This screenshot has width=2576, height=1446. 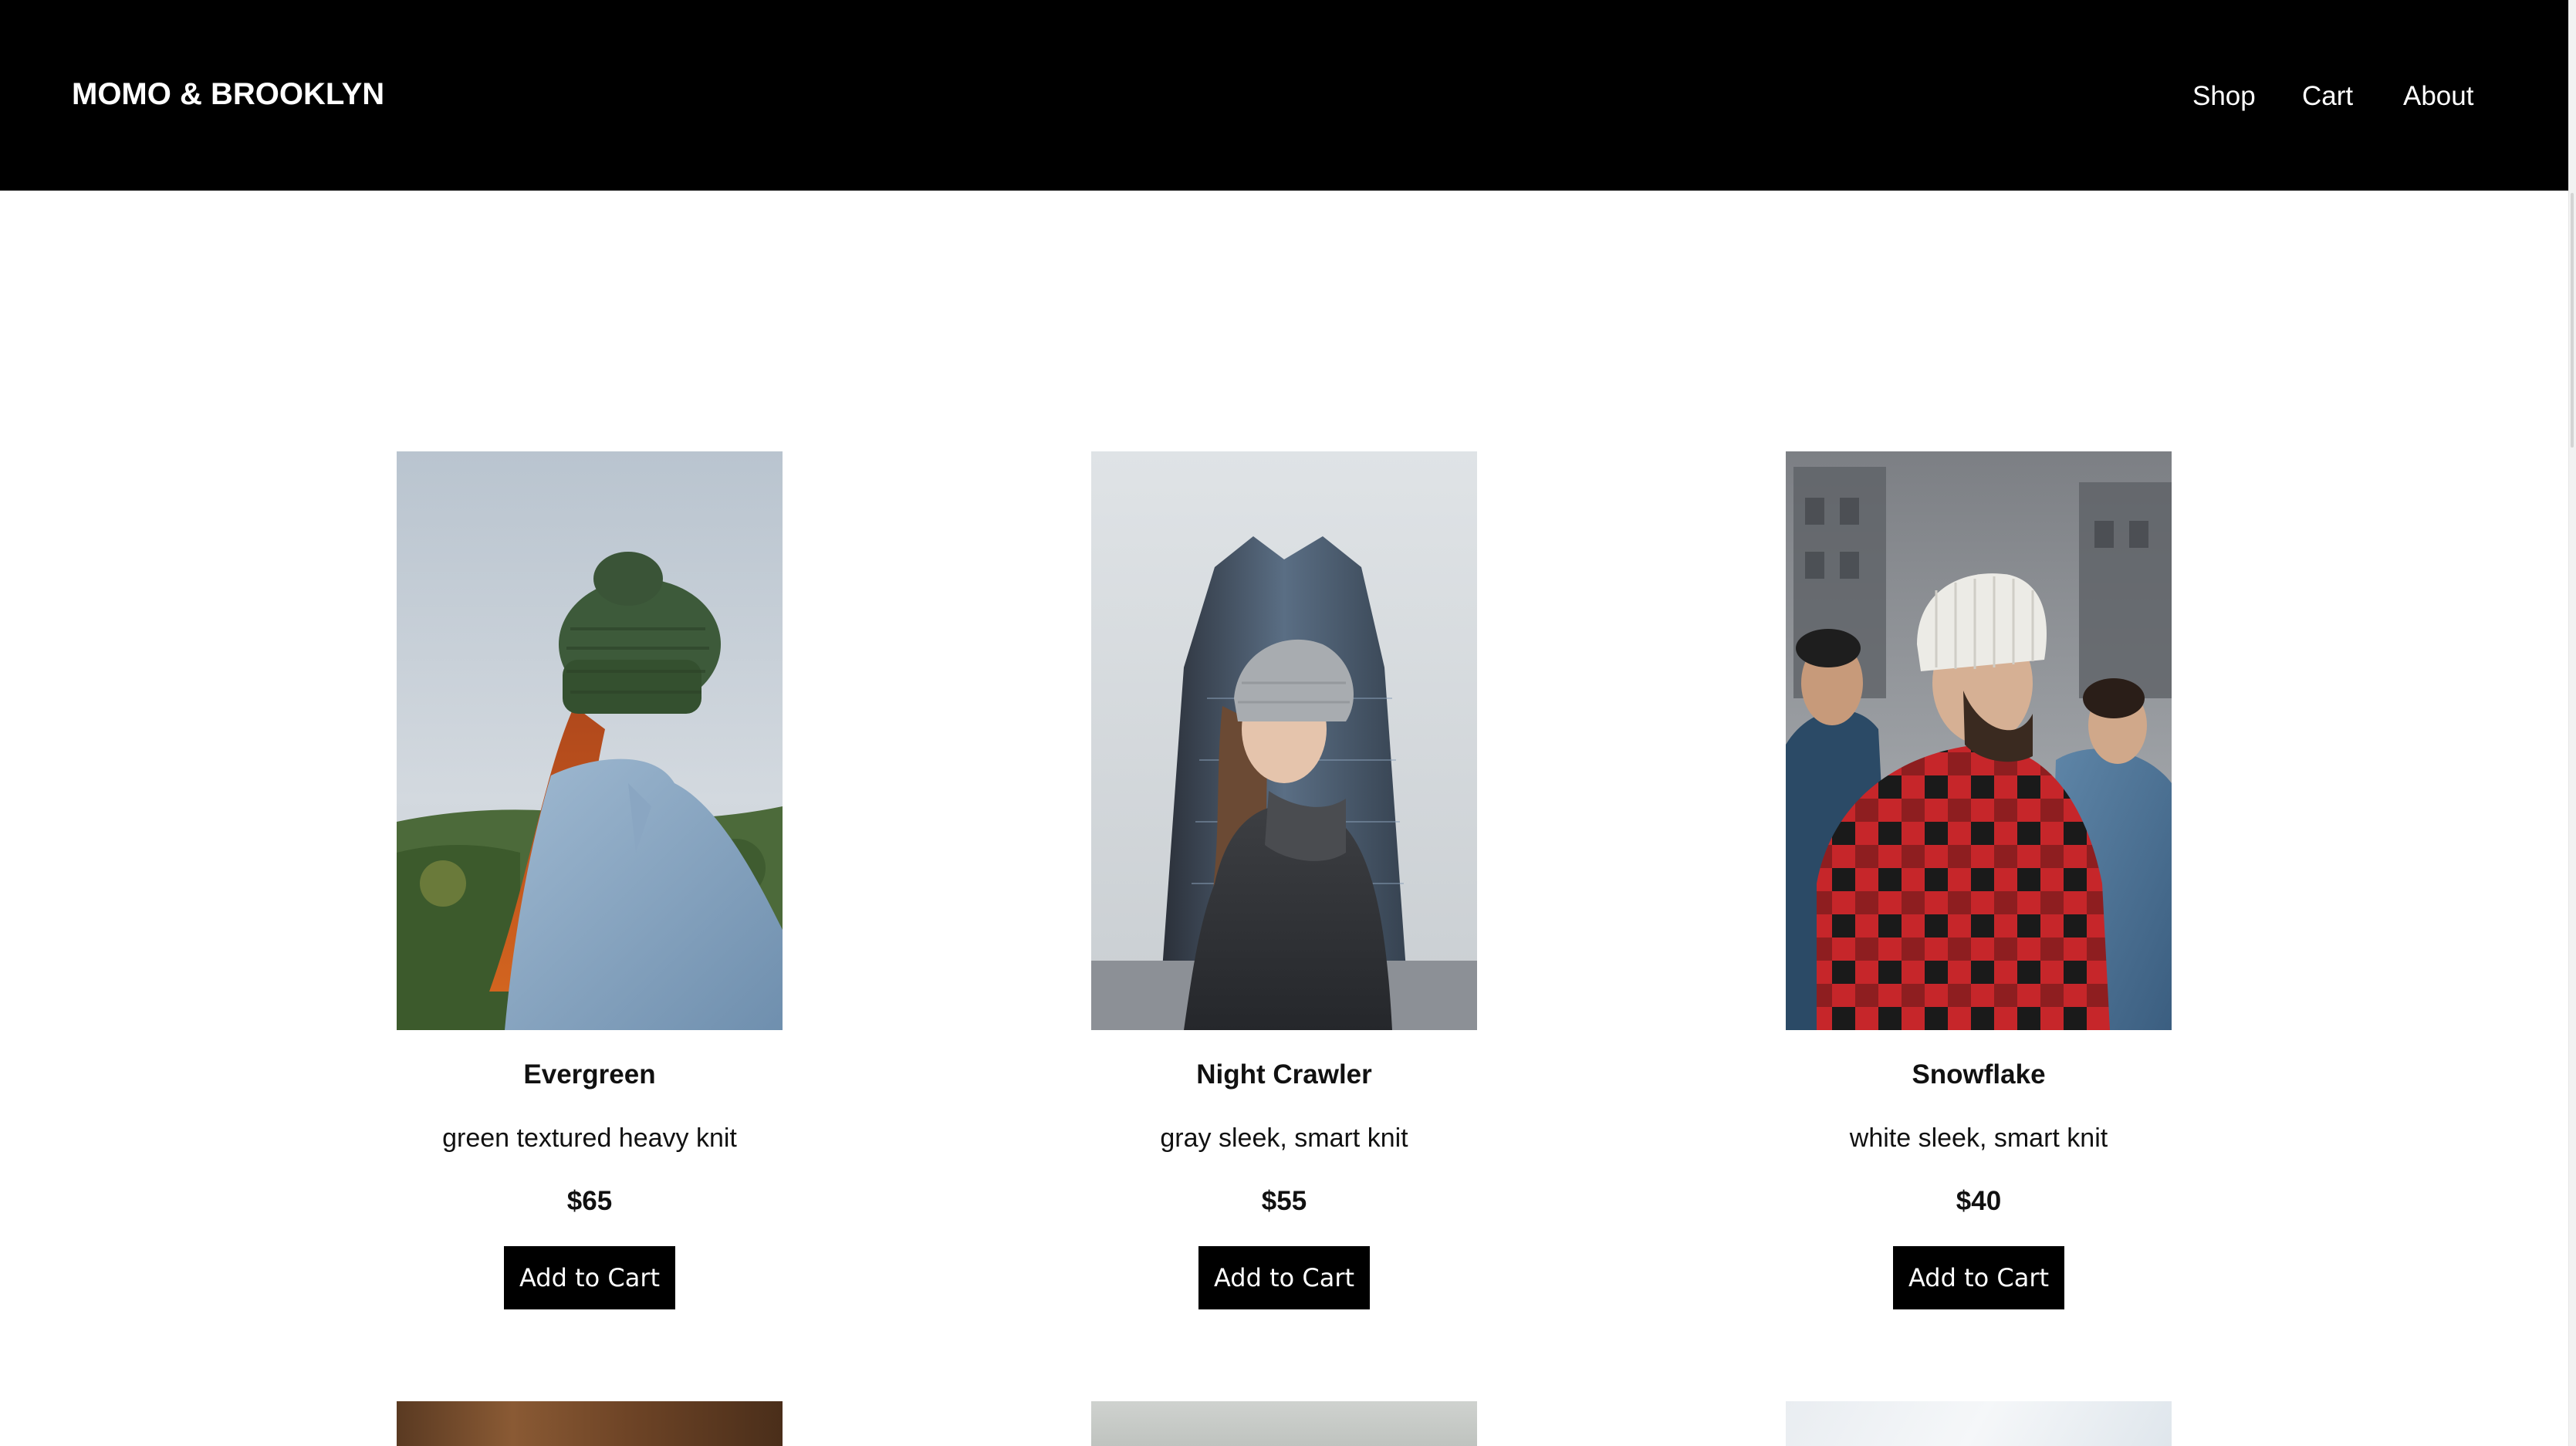 I want to click on nav-cart-link: Cart, so click(x=2327, y=96).